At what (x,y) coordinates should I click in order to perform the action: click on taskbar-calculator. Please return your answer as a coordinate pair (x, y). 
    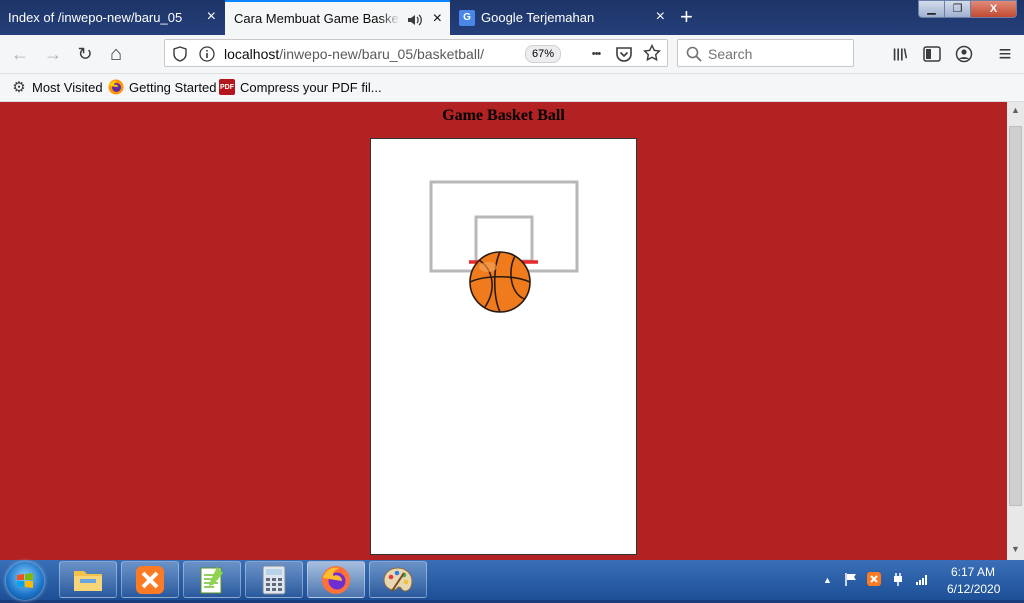
    Looking at the image, I should click on (274, 579).